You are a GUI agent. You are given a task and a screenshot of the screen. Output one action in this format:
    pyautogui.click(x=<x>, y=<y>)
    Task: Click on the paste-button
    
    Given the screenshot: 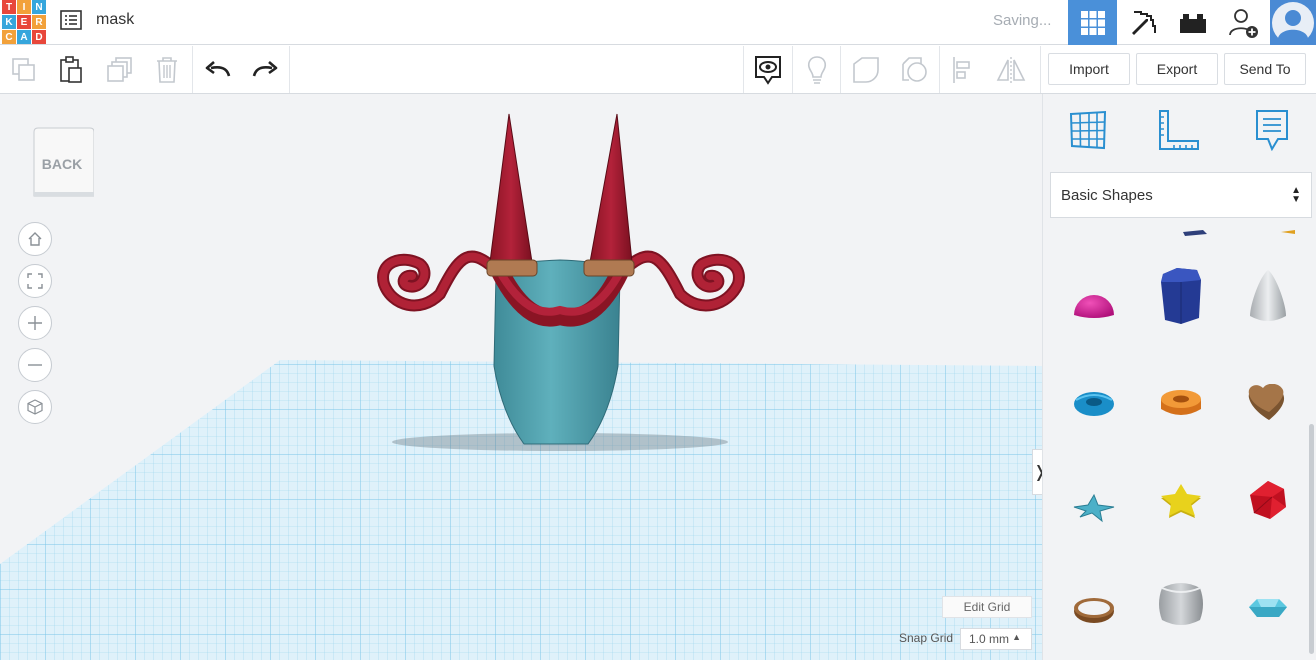 What is the action you would take?
    pyautogui.click(x=71, y=70)
    